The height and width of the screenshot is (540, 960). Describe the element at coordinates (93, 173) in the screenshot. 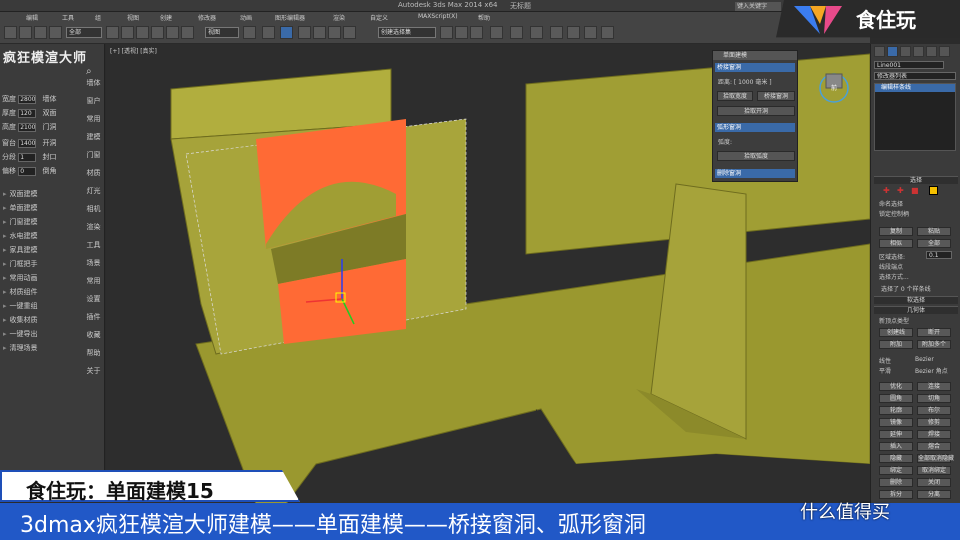

I see `side-tab: 材质` at that location.